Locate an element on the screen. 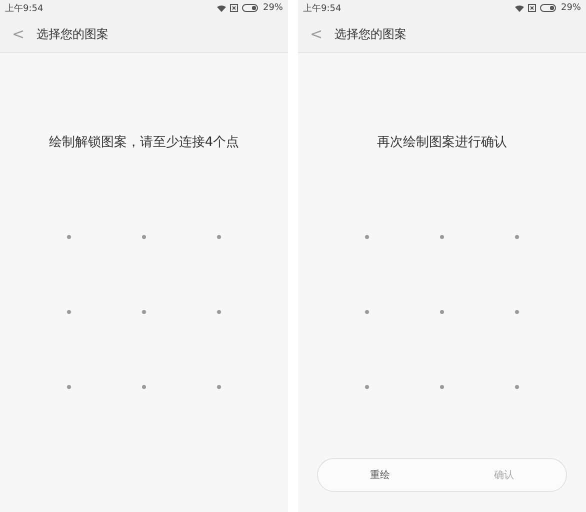 This screenshot has width=586, height=512. action-button: 重绘 is located at coordinates (380, 475).